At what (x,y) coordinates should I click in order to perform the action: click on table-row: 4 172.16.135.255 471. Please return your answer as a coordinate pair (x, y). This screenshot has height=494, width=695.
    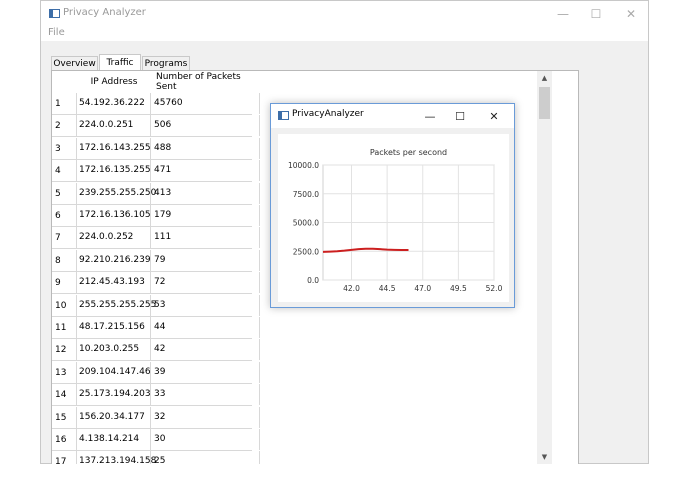
    Looking at the image, I should click on (156, 171).